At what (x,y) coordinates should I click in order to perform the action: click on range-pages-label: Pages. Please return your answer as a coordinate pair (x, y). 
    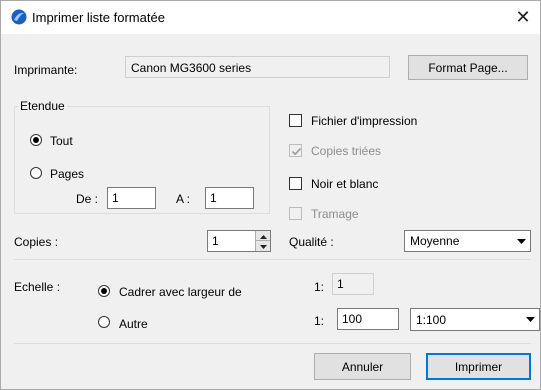
    Looking at the image, I should click on (67, 174).